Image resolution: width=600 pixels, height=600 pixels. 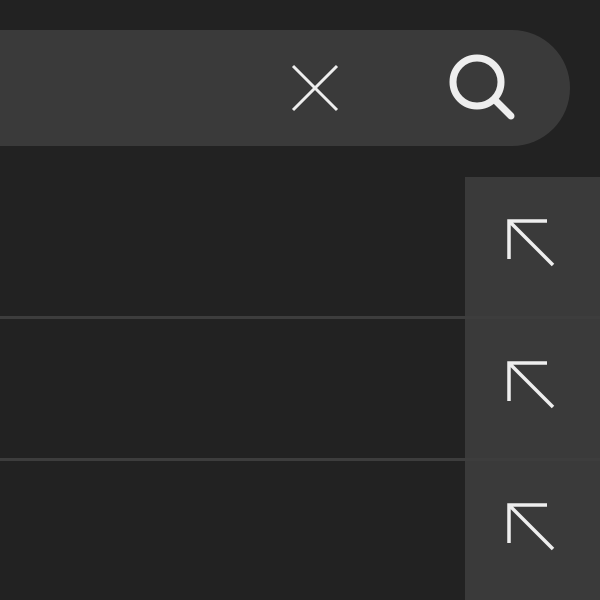 What do you see at coordinates (482, 87) in the screenshot?
I see `search-icon` at bounding box center [482, 87].